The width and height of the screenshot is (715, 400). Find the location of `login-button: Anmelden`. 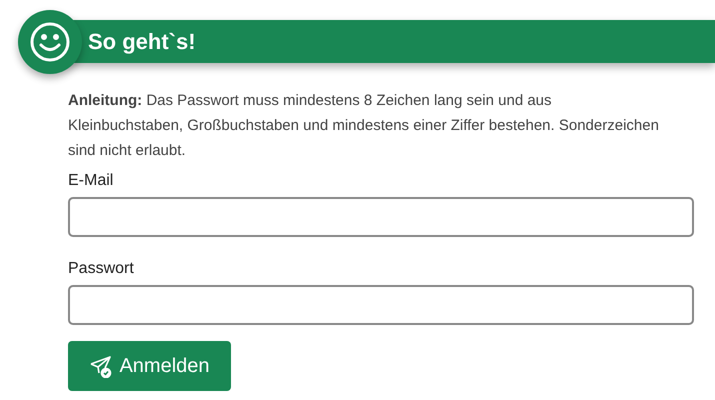

login-button: Anmelden is located at coordinates (149, 366).